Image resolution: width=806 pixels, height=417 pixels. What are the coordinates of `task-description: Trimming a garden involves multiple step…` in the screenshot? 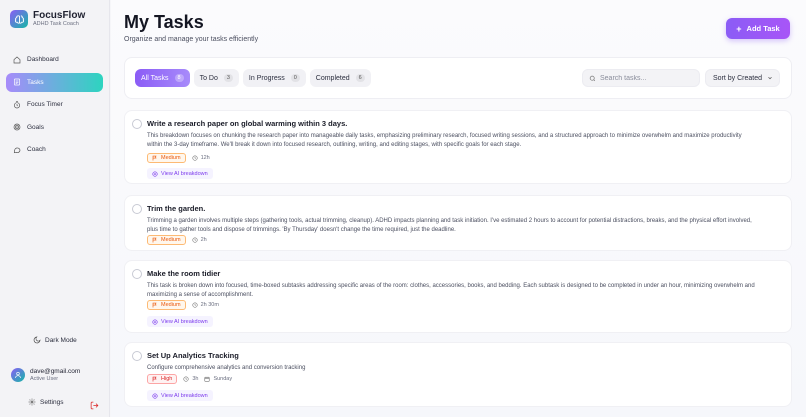 It's located at (449, 225).